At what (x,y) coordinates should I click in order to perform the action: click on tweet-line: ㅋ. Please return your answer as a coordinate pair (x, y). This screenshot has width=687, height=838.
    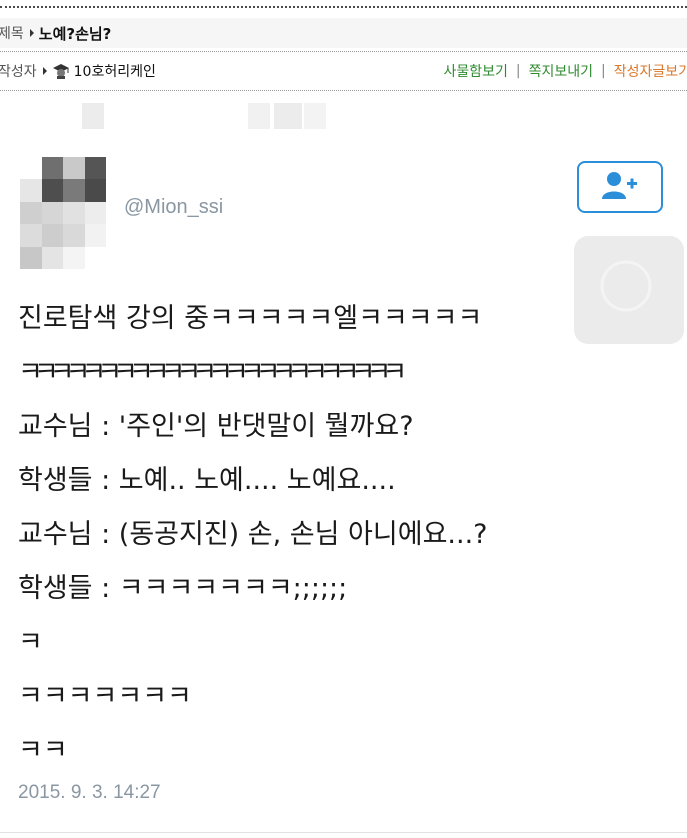
    Looking at the image, I should click on (30, 642).